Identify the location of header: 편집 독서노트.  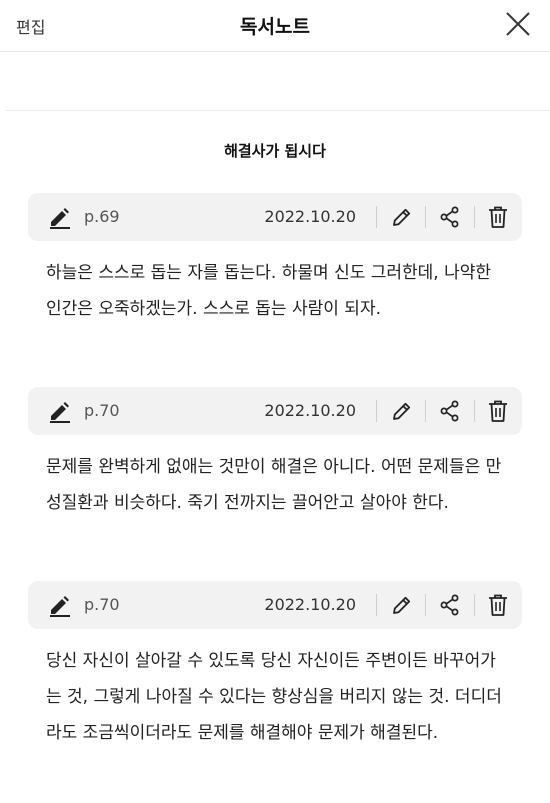
(275, 26).